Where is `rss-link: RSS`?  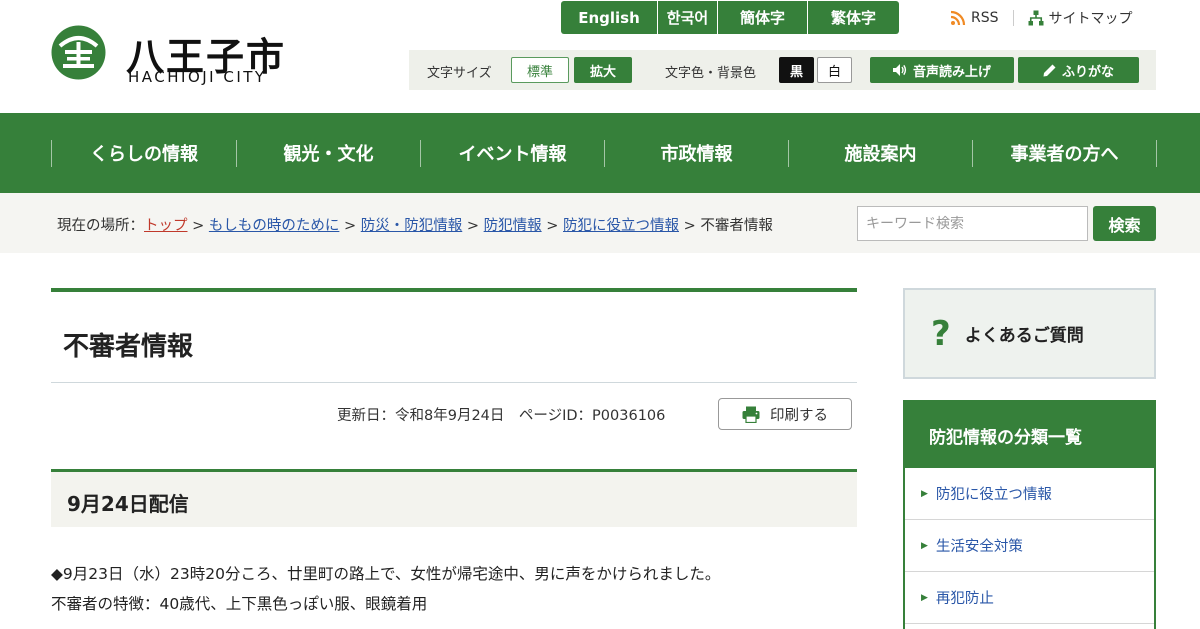 rss-link: RSS is located at coordinates (974, 18).